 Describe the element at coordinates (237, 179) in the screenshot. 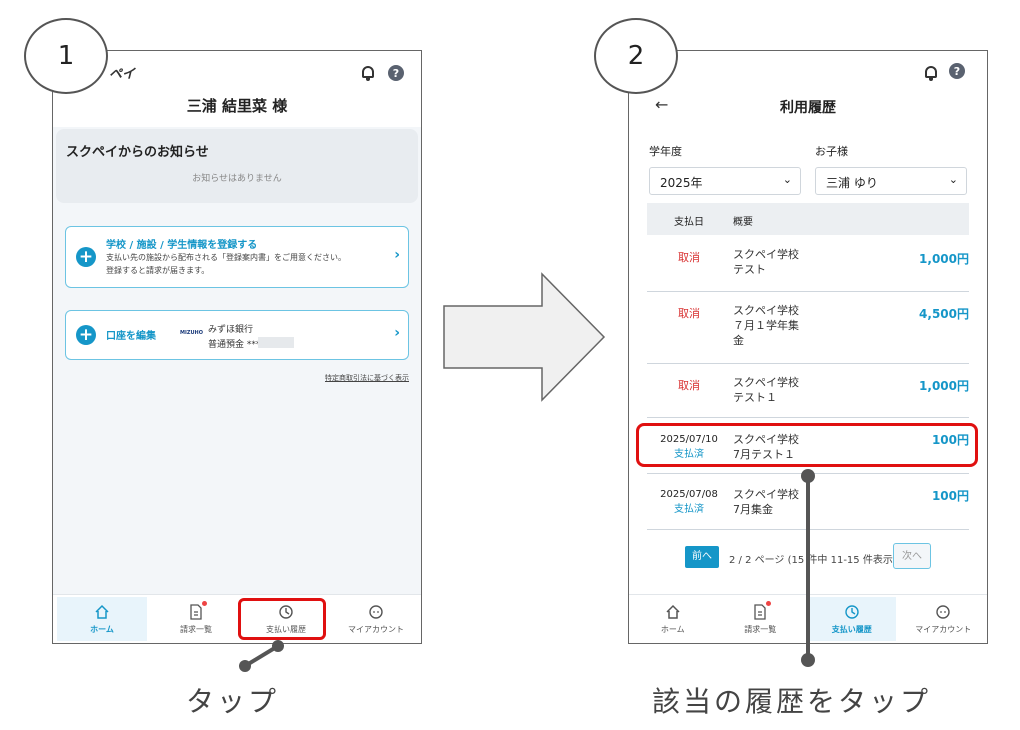

I see `notice-empty-text: お知らせはありません` at that location.